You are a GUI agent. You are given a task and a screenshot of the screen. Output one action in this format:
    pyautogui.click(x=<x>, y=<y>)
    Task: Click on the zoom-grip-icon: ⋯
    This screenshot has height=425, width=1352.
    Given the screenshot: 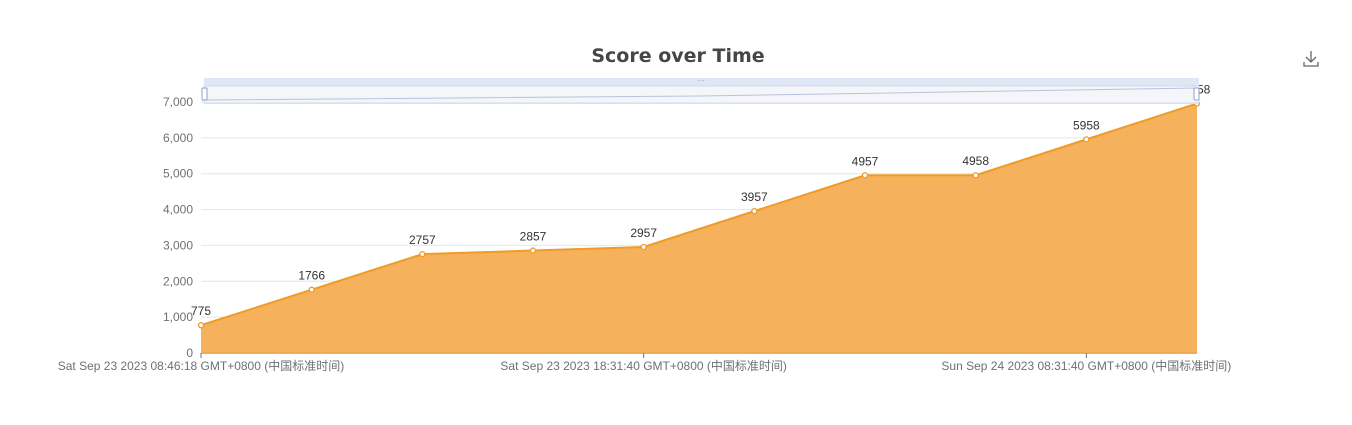 What is the action you would take?
    pyautogui.click(x=701, y=80)
    